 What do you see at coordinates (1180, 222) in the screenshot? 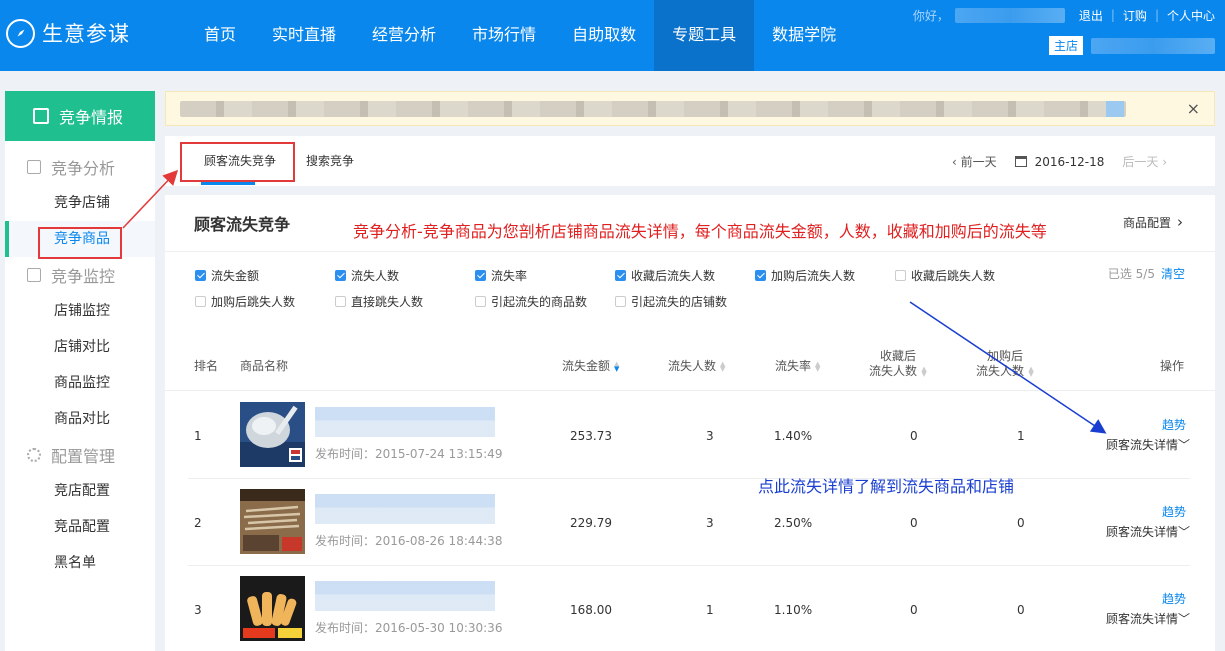
I see `chevron-right-icon: ›` at bounding box center [1180, 222].